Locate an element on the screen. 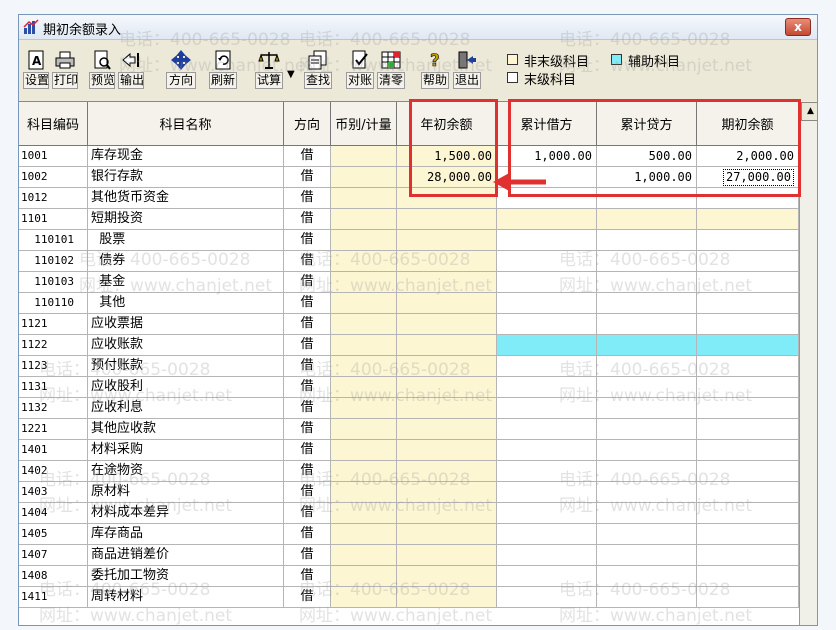 The width and height of the screenshot is (836, 630). table-row: 1012 其他货币资金借 is located at coordinates (409, 198).